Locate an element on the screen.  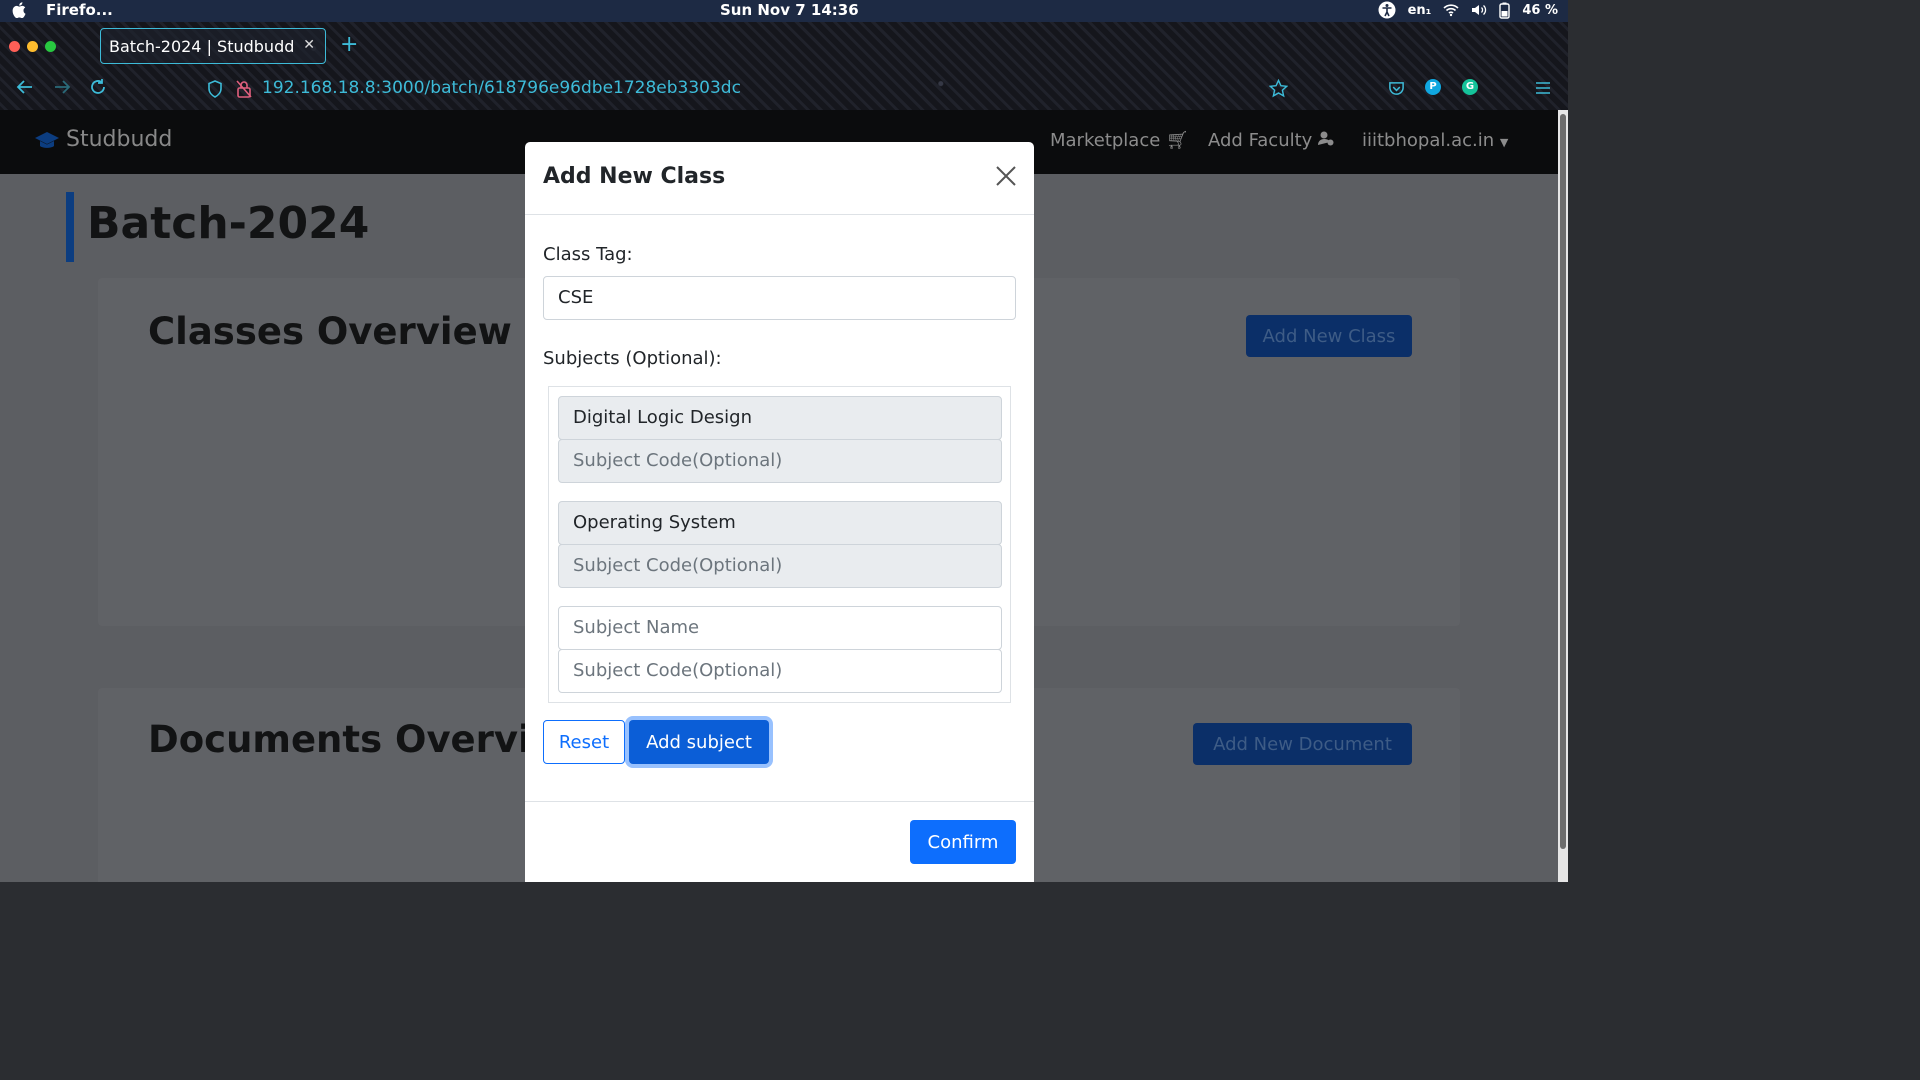
modal-header: Add New Class is located at coordinates (779, 178).